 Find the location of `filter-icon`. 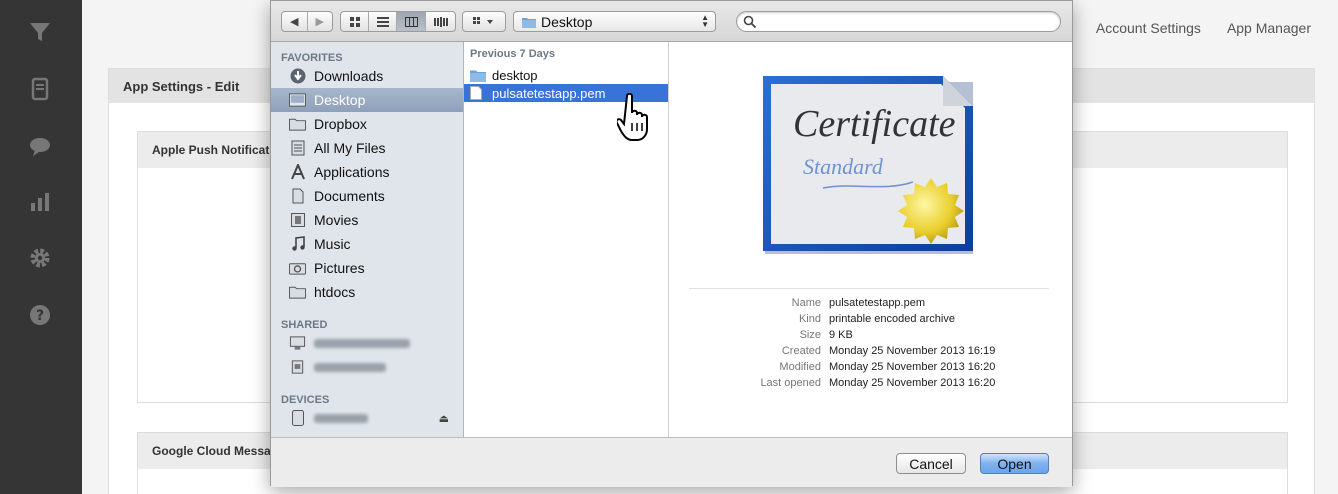

filter-icon is located at coordinates (40, 32).